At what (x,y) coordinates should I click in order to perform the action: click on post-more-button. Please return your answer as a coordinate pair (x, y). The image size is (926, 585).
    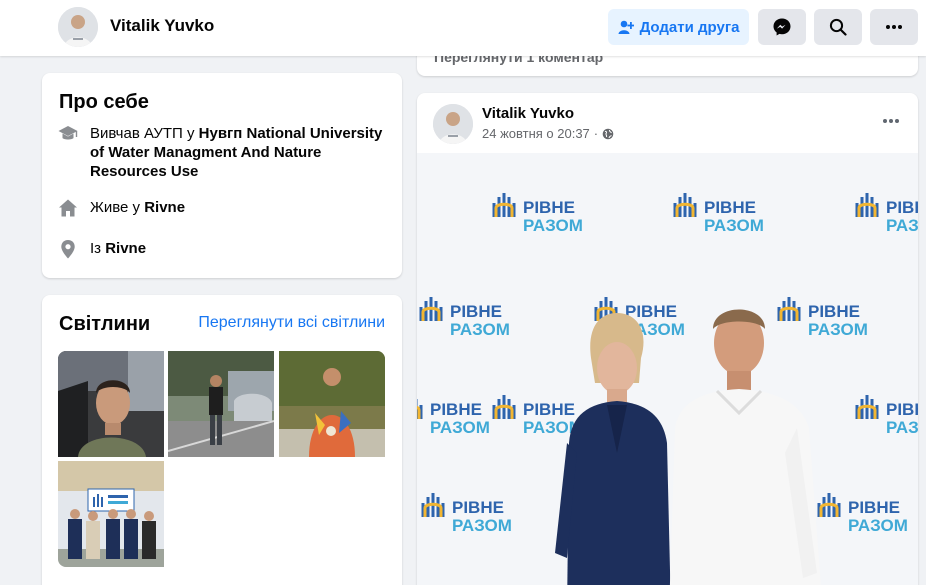
    Looking at the image, I should click on (891, 120).